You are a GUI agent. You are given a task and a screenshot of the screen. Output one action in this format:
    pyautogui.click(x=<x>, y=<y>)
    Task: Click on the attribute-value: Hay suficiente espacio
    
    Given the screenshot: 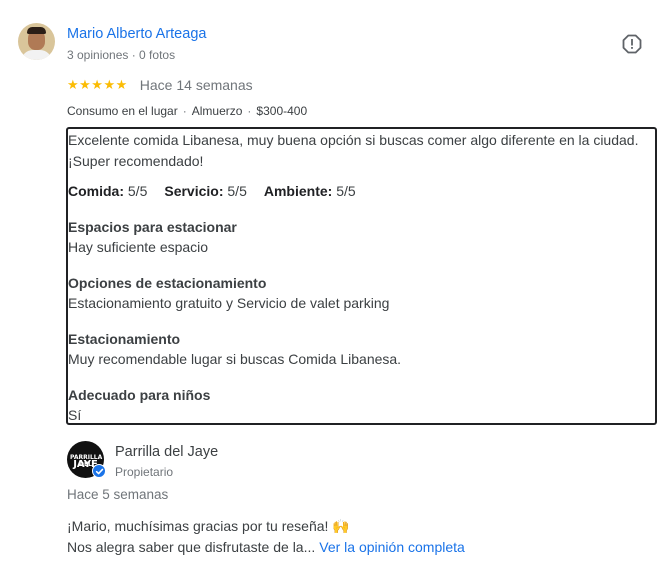 What is the action you would take?
    pyautogui.click(x=138, y=247)
    